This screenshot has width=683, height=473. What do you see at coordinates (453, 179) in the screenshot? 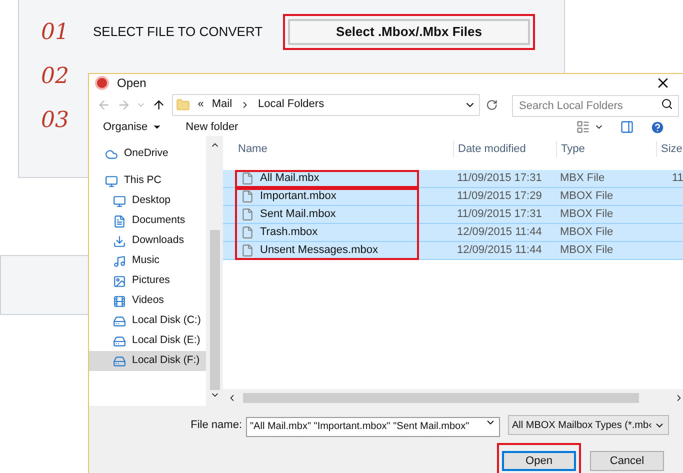
I see `file-row: All Mail.mbx 11/09/2015 17:31 MBX File 11` at bounding box center [453, 179].